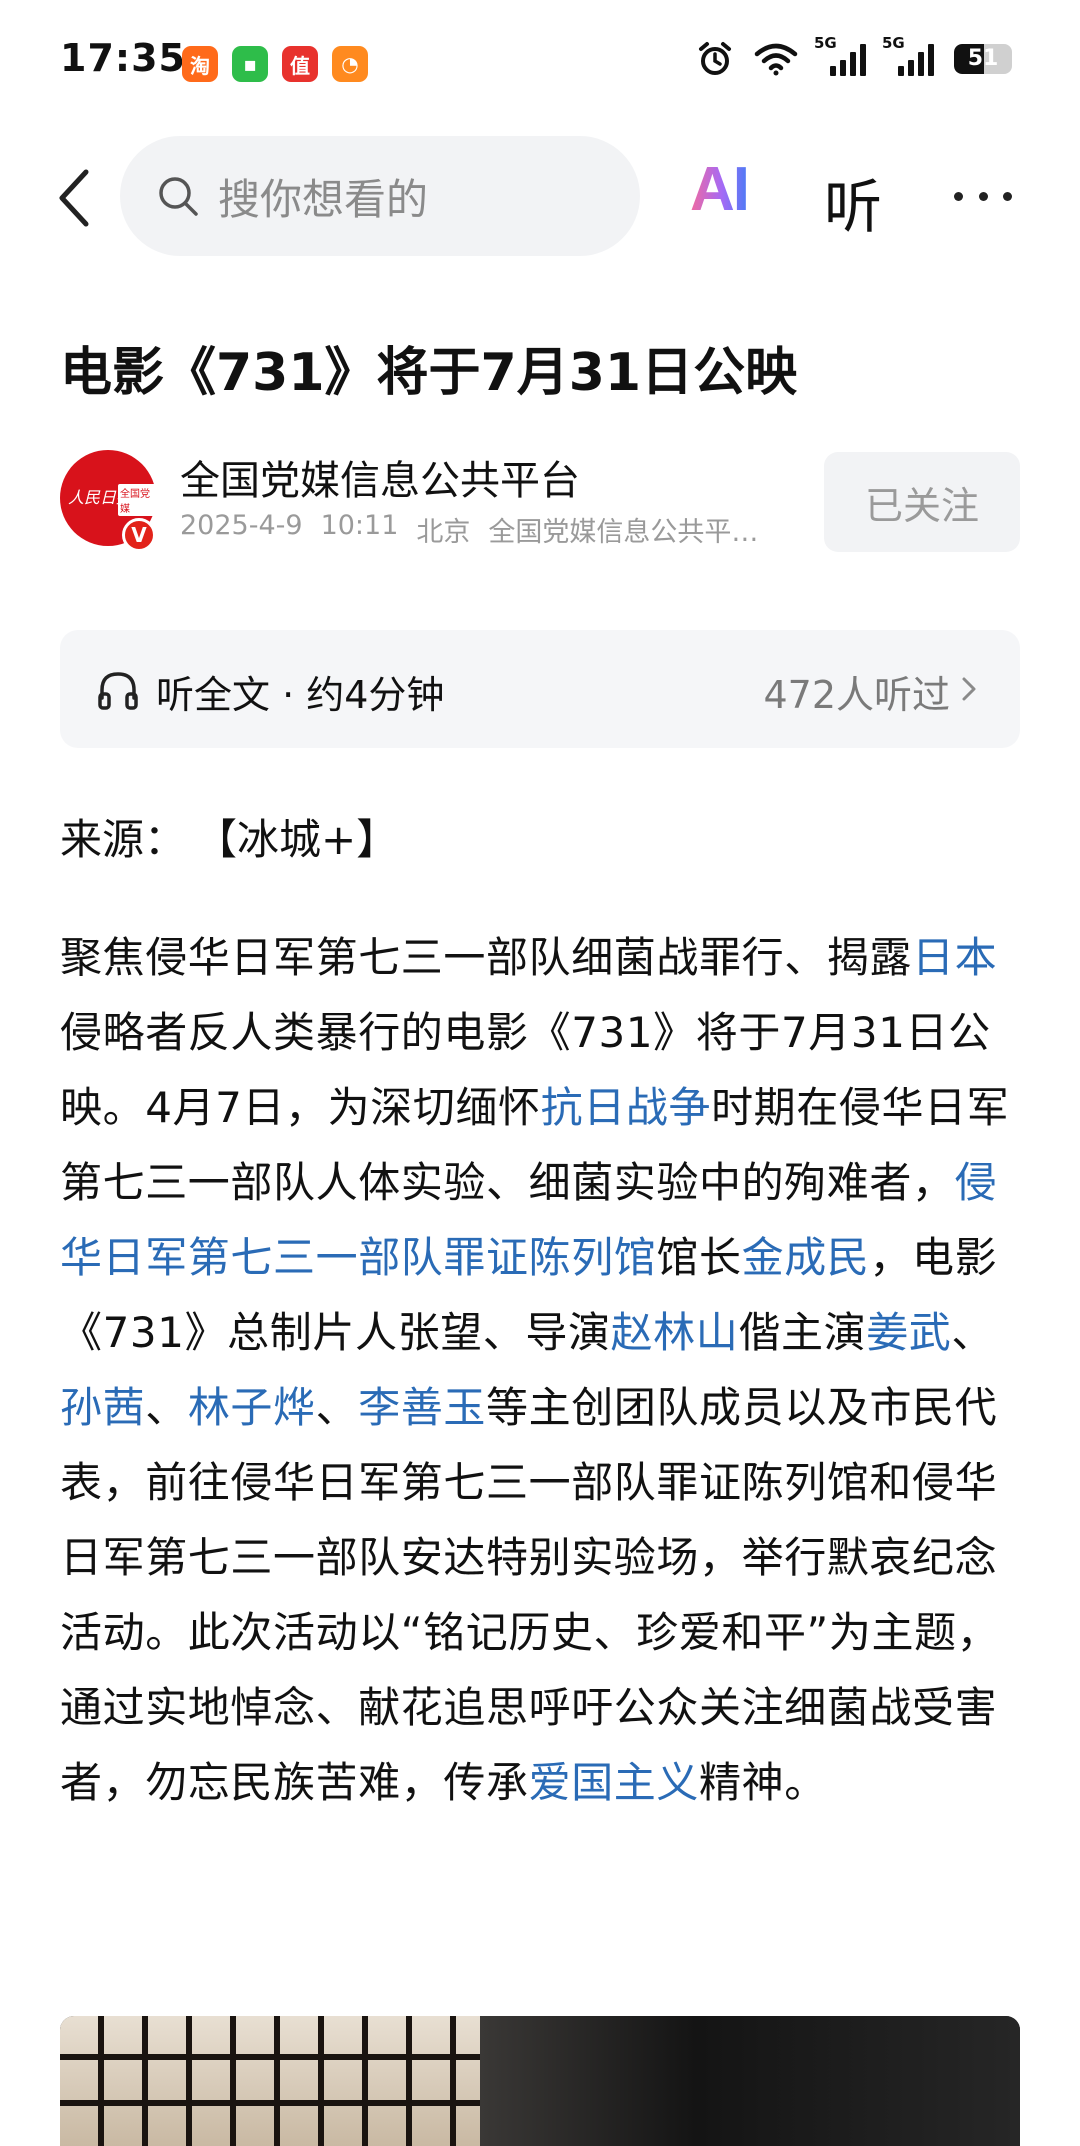  I want to click on chat-app-icon: ▪, so click(250, 64).